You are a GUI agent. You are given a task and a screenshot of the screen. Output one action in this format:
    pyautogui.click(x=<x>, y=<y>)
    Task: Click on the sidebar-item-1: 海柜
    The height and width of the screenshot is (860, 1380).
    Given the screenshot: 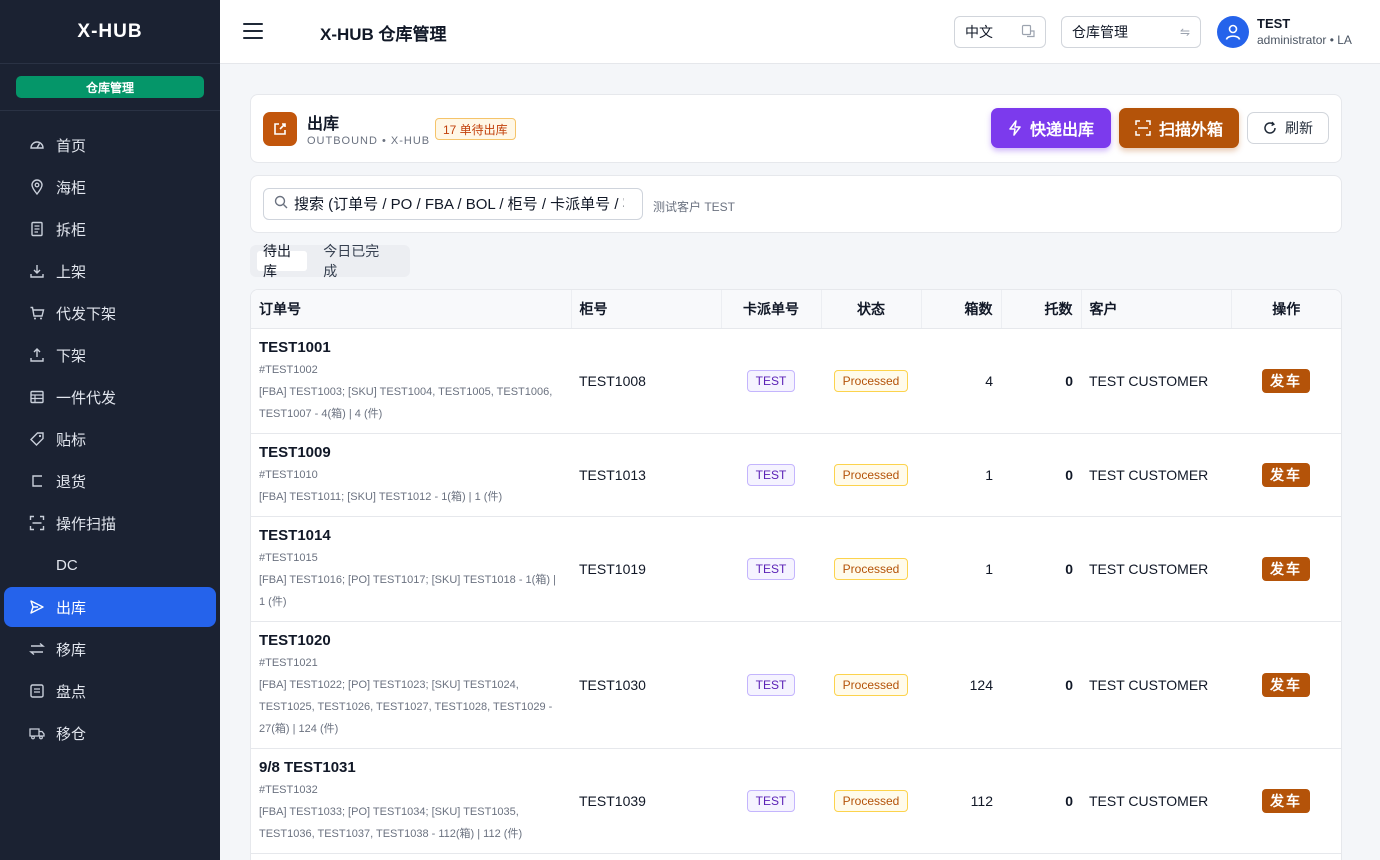 What is the action you would take?
    pyautogui.click(x=110, y=187)
    